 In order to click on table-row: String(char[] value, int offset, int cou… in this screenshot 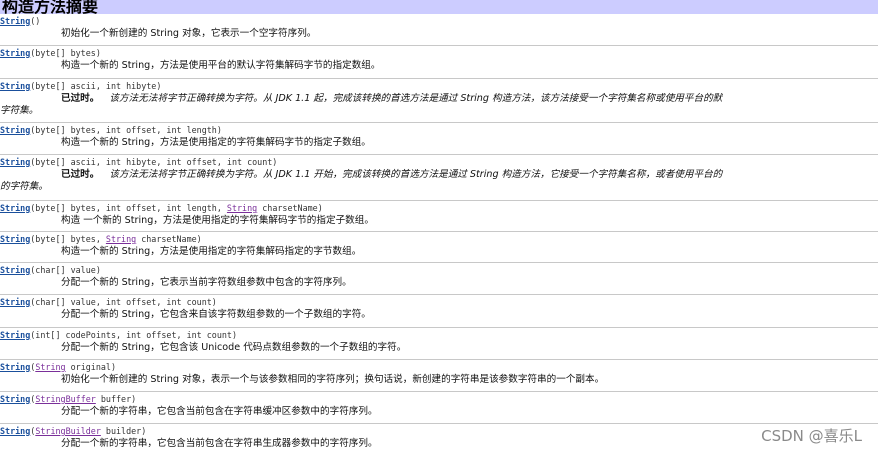, I will do `click(439, 311)`.